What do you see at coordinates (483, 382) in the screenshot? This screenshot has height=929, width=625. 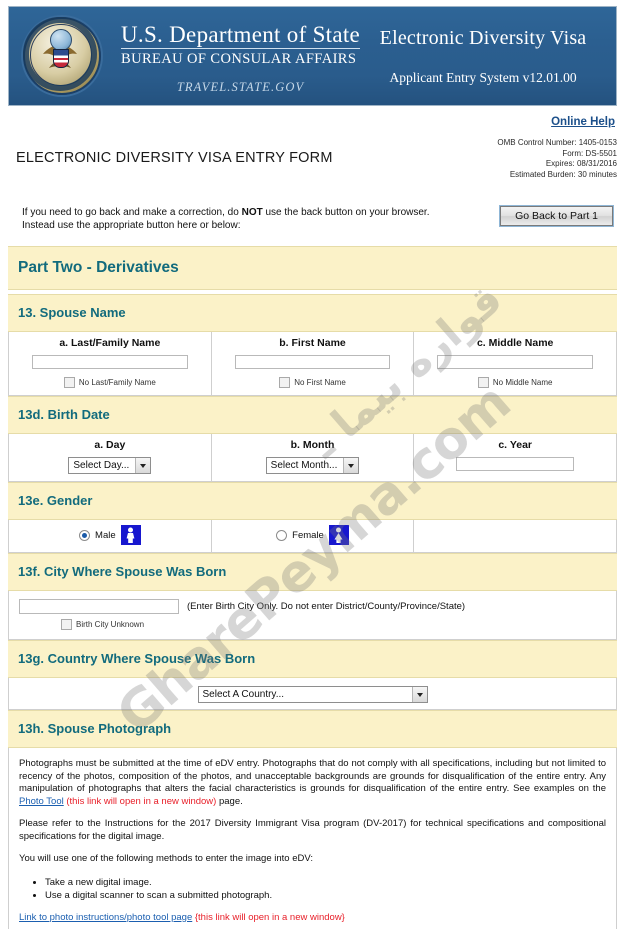 I see `no-middle-name-checkbox` at bounding box center [483, 382].